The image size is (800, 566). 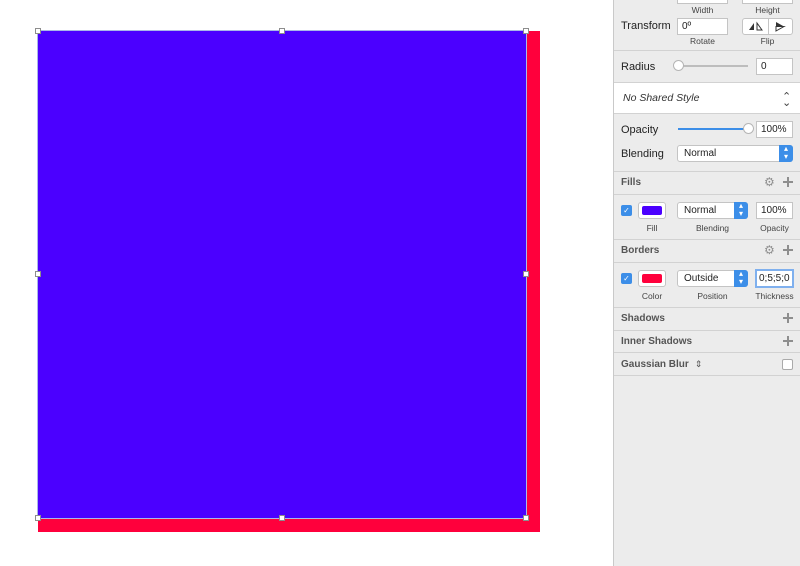 I want to click on border-thickness-input: 0;5;5;0, so click(x=774, y=278).